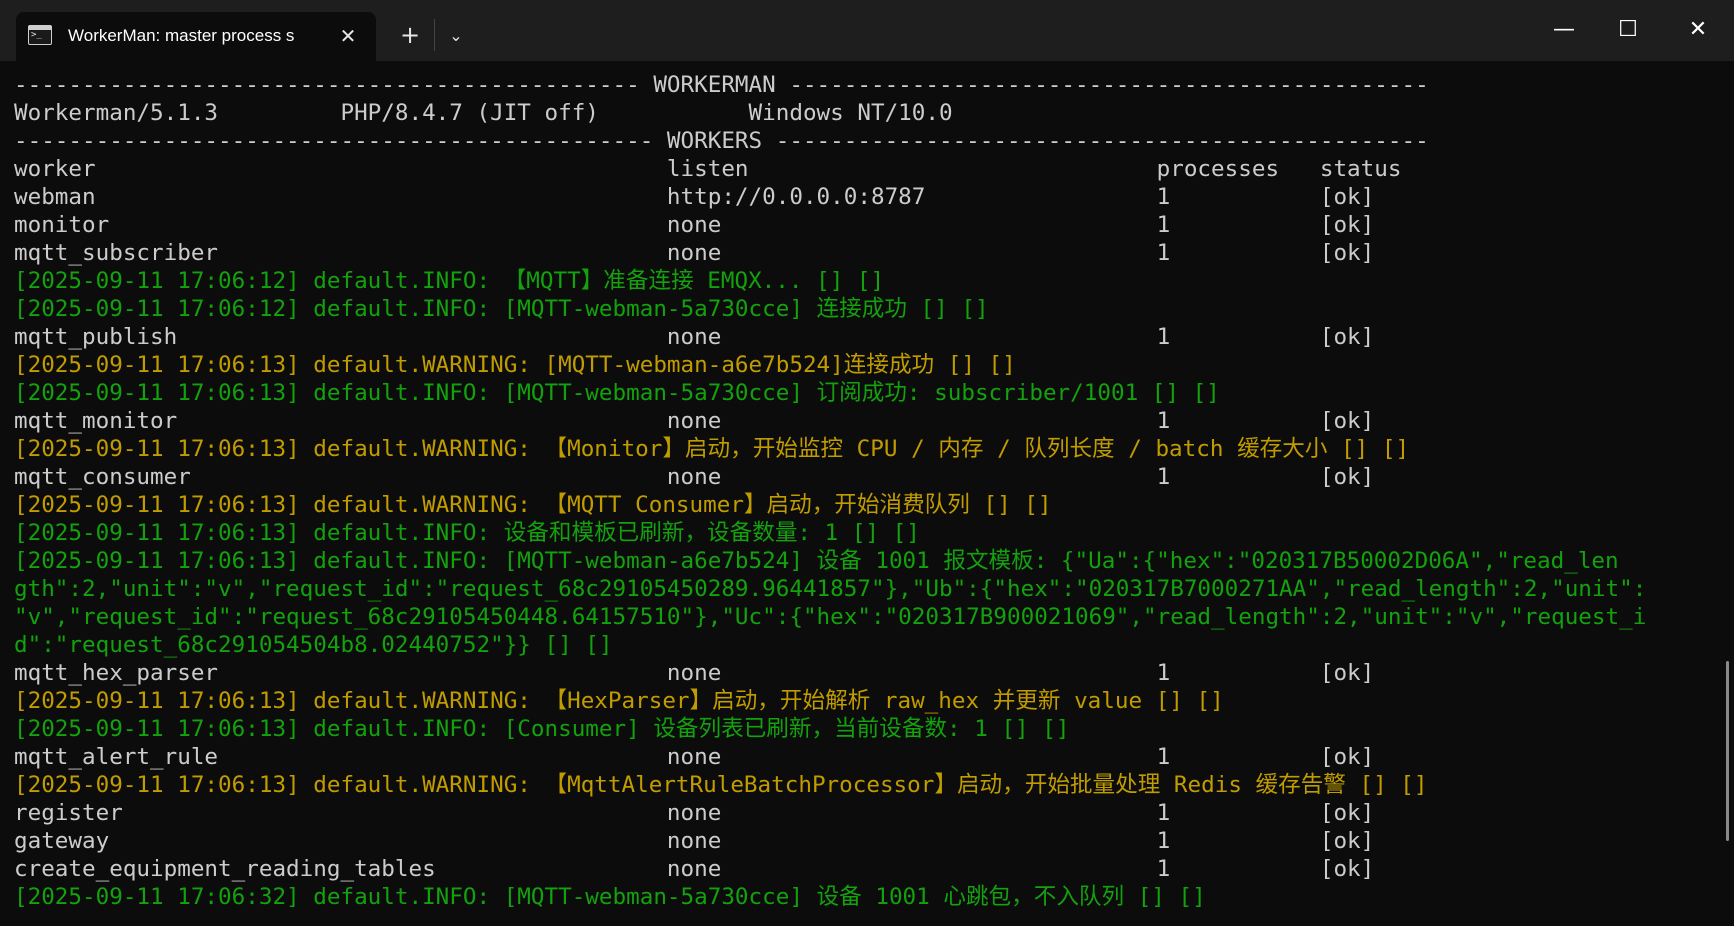 The height and width of the screenshot is (926, 1734). What do you see at coordinates (348, 36) in the screenshot?
I see `close-icon: ✕` at bounding box center [348, 36].